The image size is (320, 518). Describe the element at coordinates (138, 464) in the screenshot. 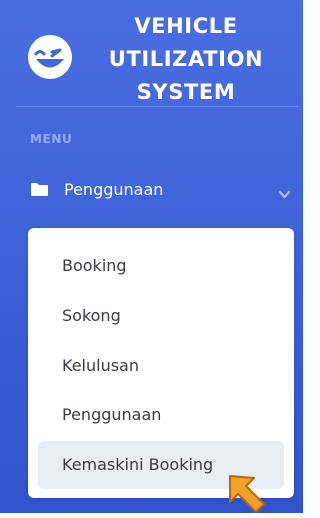

I see `submenu-item-label: Kemaskini Booking` at that location.